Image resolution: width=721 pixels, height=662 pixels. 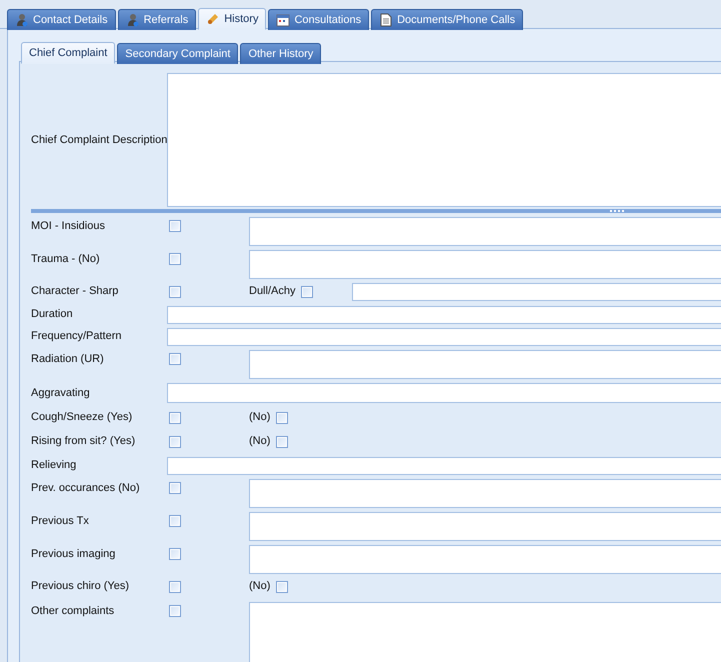 What do you see at coordinates (73, 553) in the screenshot?
I see `field-label: Previous imaging` at bounding box center [73, 553].